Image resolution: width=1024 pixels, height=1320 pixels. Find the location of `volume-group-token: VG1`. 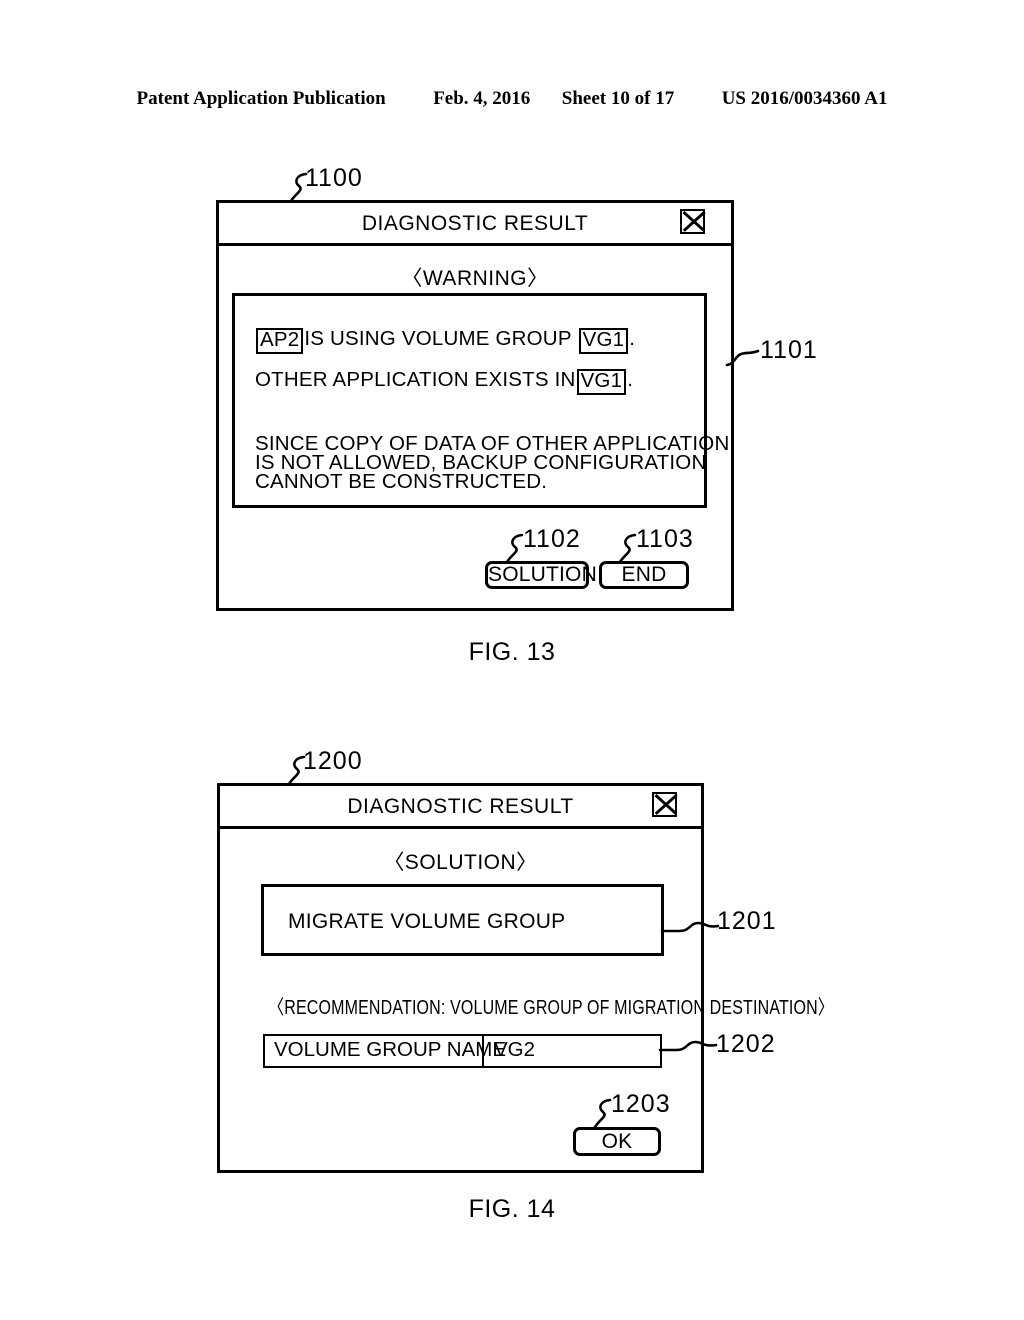

volume-group-token: VG1 is located at coordinates (603, 341).